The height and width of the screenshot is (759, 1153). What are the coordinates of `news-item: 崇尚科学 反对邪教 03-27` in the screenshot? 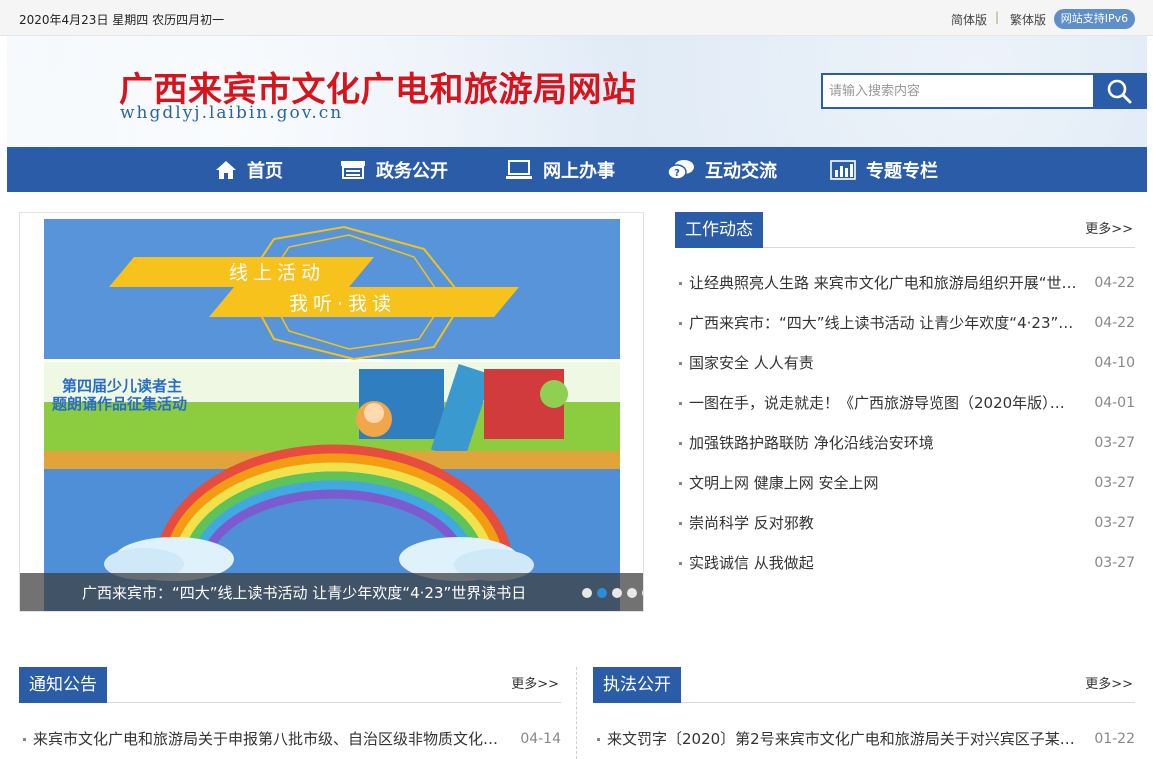 It's located at (905, 523).